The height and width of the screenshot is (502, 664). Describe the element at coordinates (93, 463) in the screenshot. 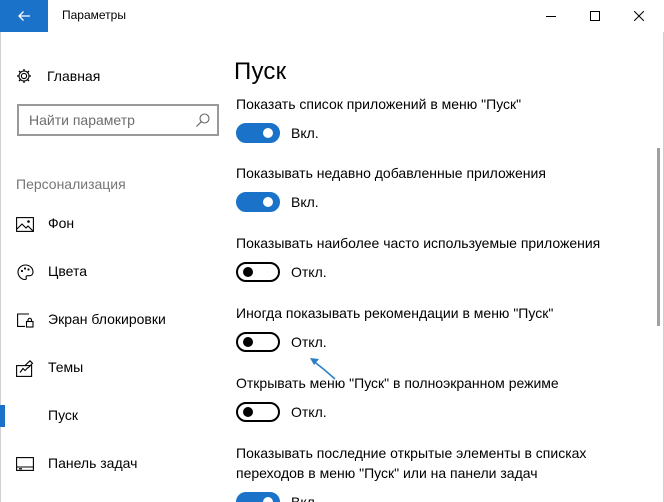

I see `sidebar-item-label: Панель задач` at that location.